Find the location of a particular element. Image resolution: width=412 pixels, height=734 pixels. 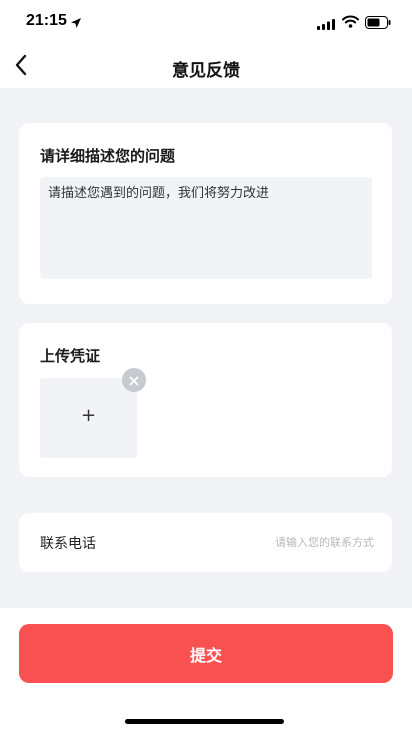

nav-bar: 意见反馈 is located at coordinates (206, 66).